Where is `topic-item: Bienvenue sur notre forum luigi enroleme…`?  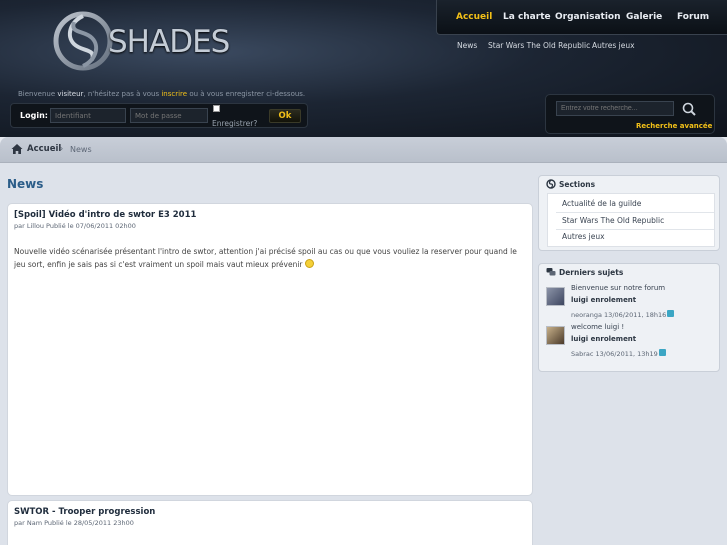 topic-item: Bienvenue sur notre forum luigi enroleme… is located at coordinates (631, 303).